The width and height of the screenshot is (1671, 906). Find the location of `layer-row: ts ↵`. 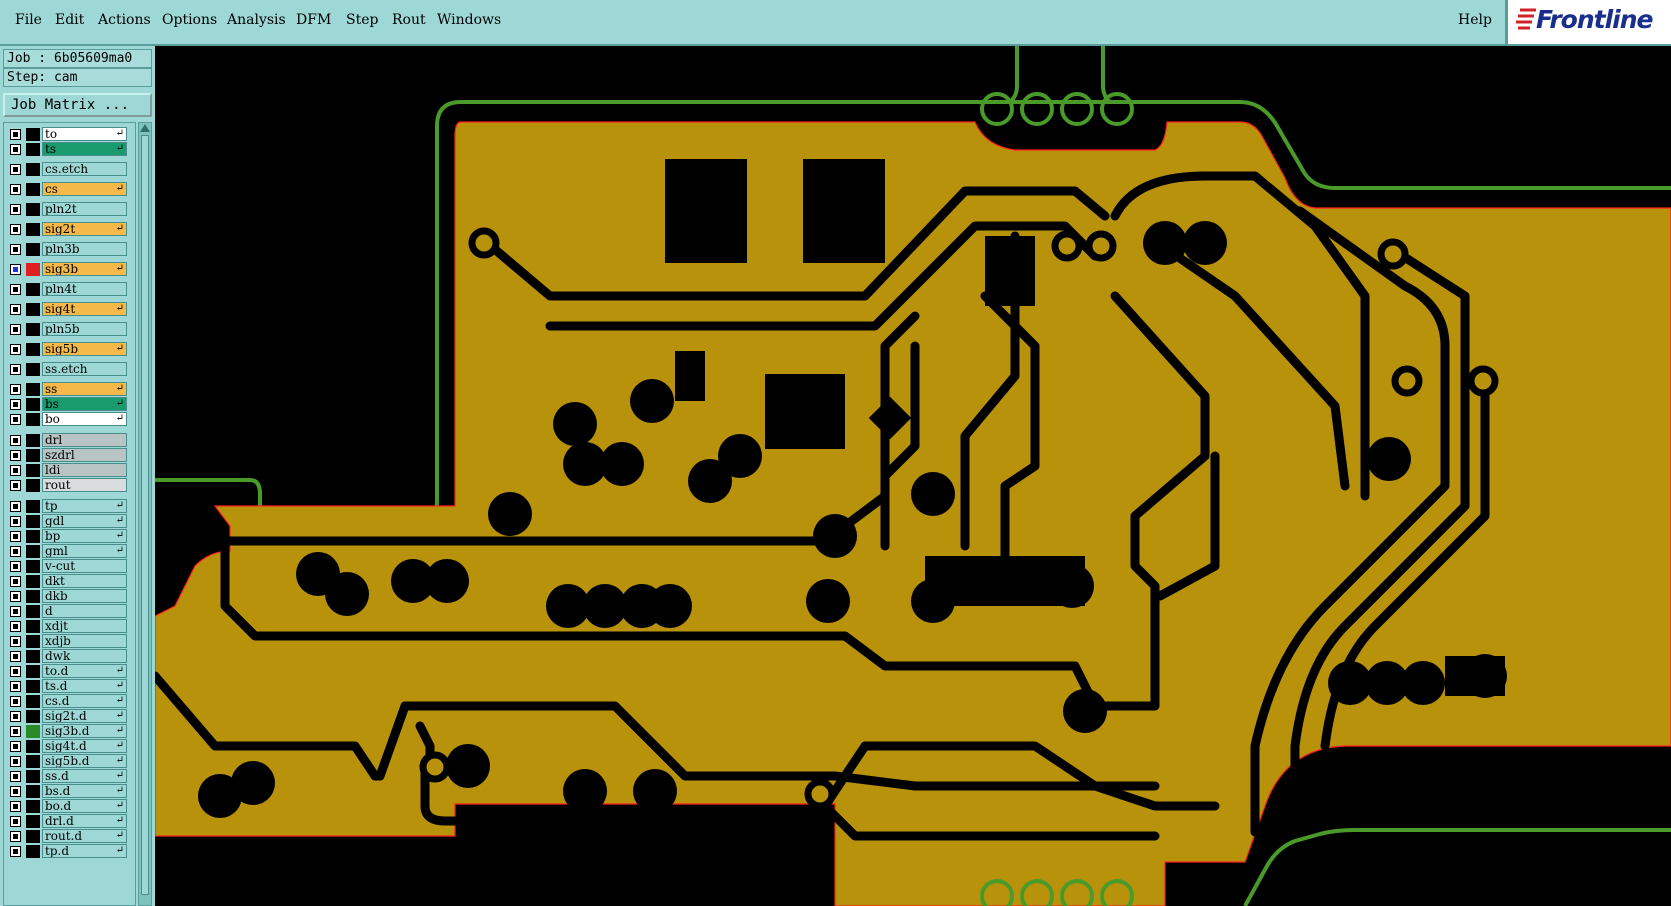

layer-row: ts ↵ is located at coordinates (69, 149).